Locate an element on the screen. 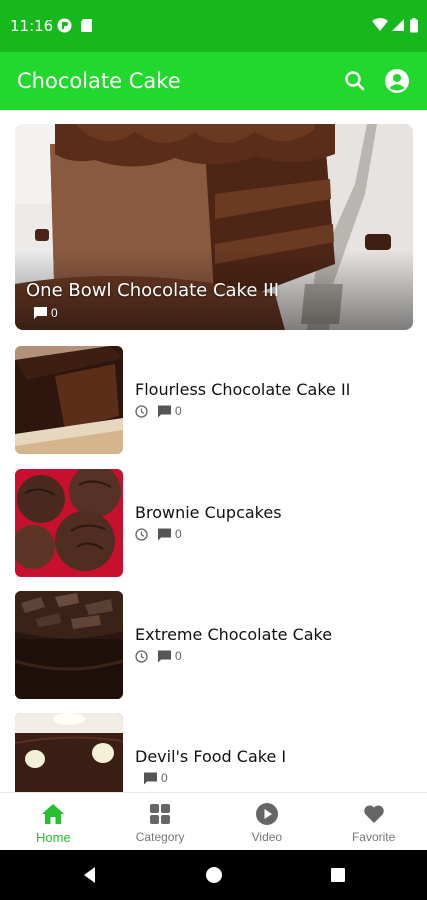 This screenshot has height=900, width=427. signal-icon is located at coordinates (398, 25).